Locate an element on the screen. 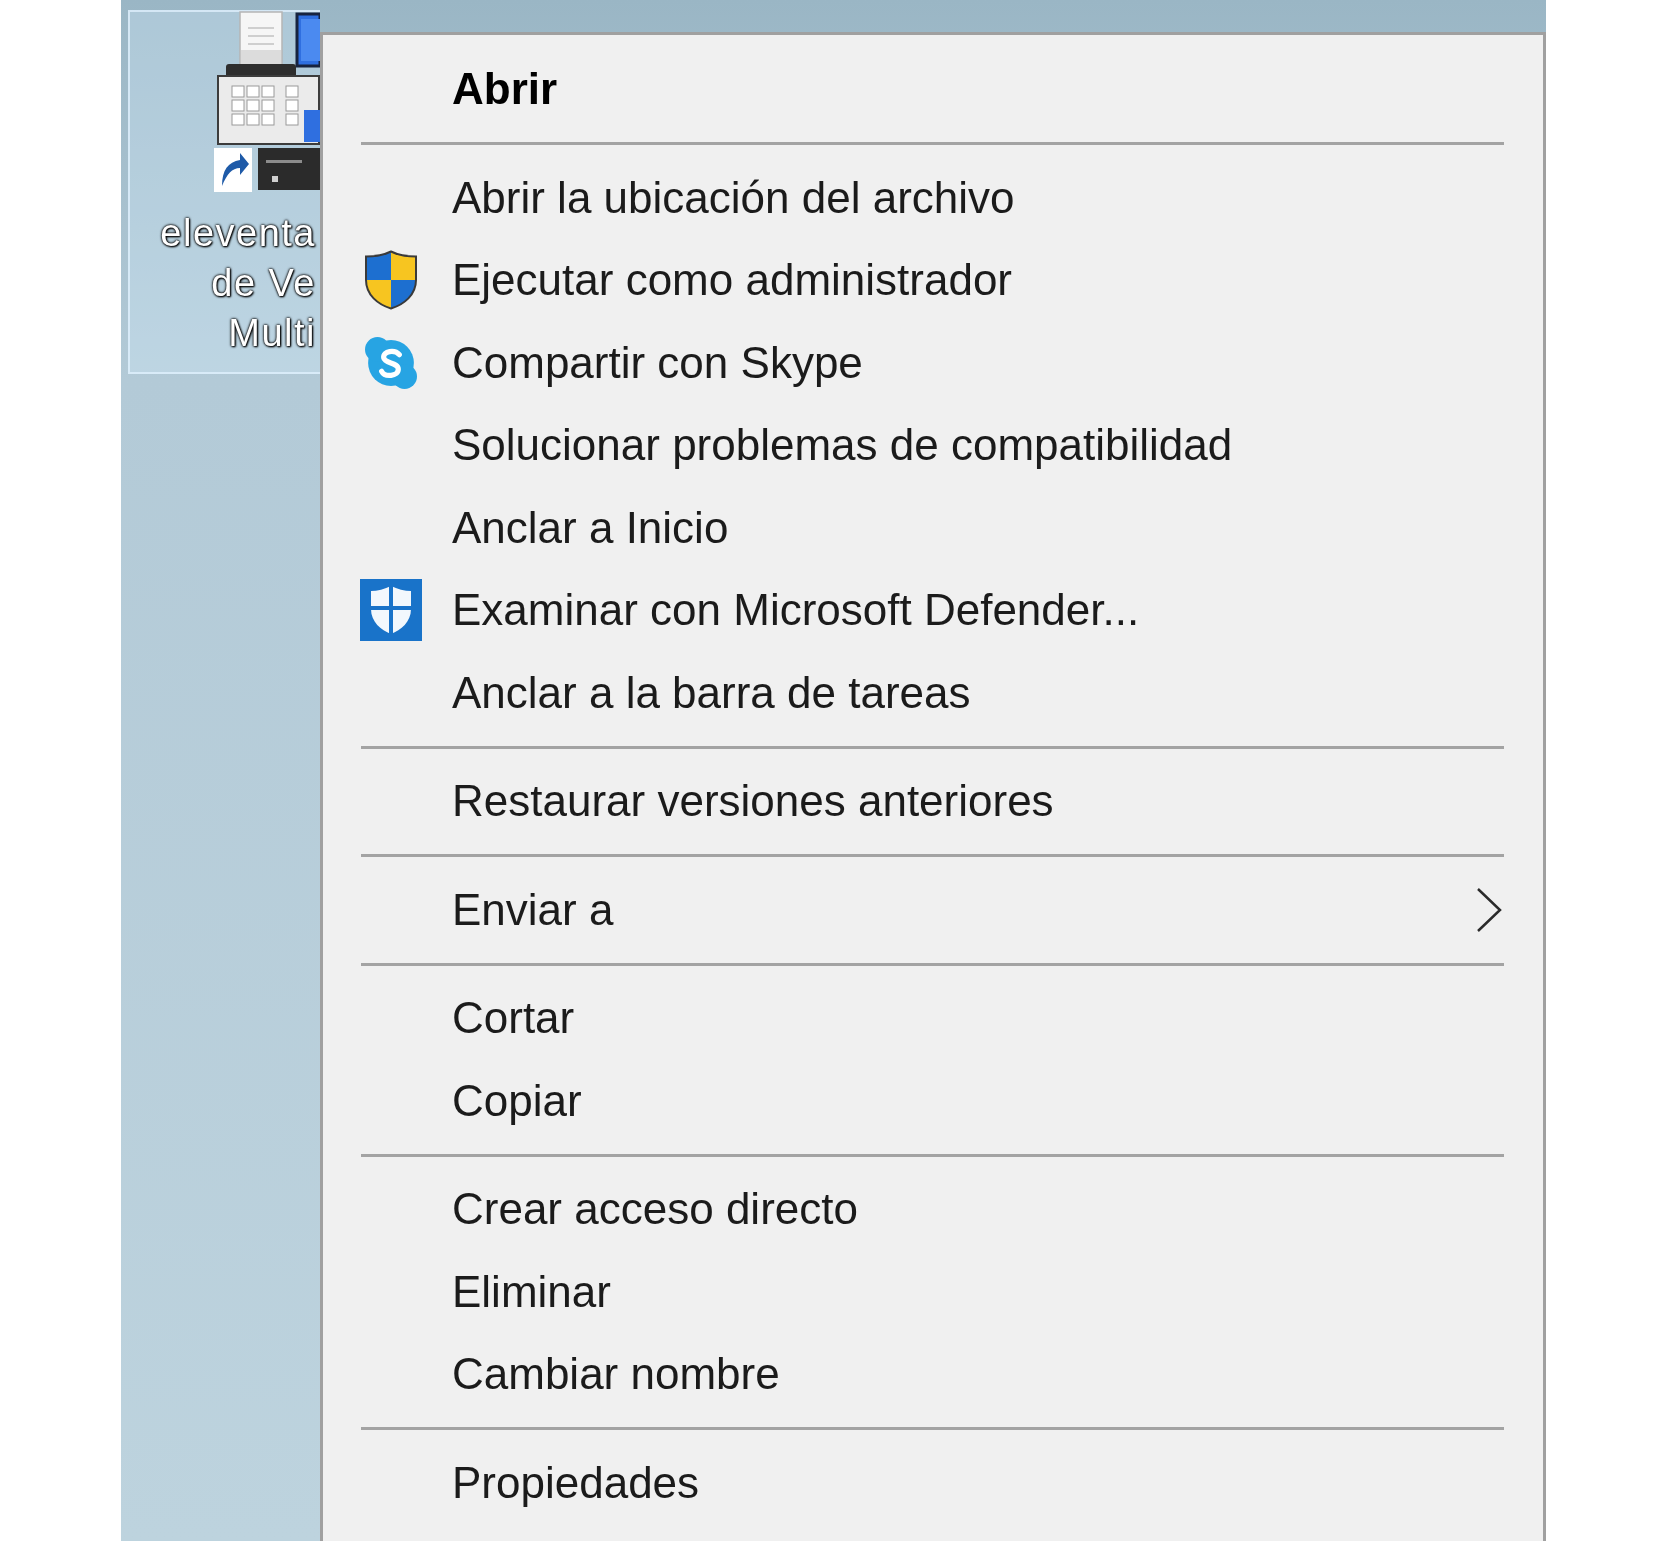 The image size is (1667, 1541). menu-item: Anclar a Inicio is located at coordinates (933, 527).